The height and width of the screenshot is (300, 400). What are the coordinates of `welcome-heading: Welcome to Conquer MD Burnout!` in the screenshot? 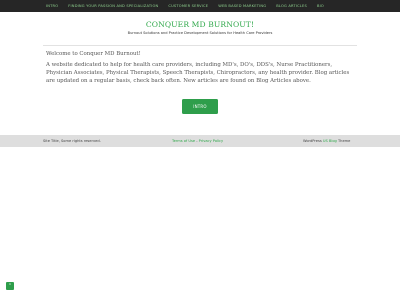 It's located at (93, 54).